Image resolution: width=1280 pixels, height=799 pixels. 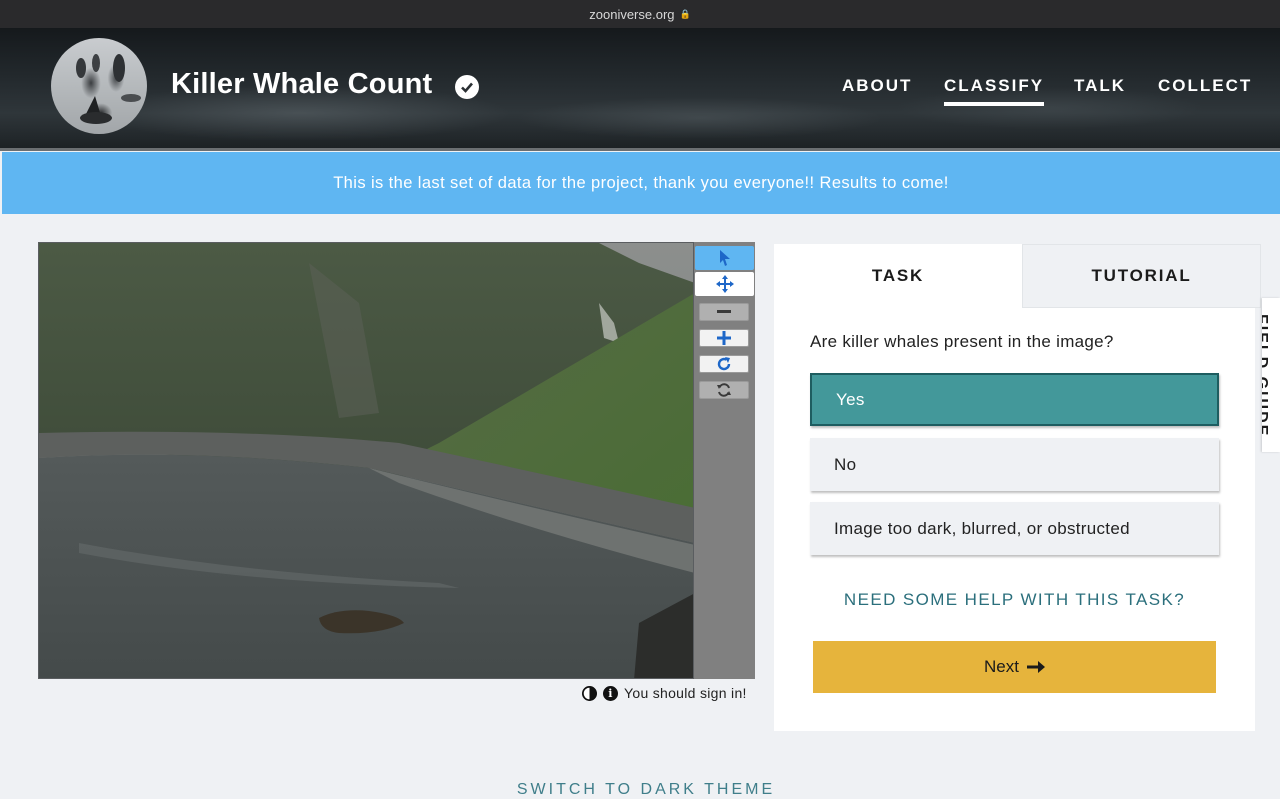 What do you see at coordinates (301, 84) in the screenshot?
I see `project-title: Killer Whale Count` at bounding box center [301, 84].